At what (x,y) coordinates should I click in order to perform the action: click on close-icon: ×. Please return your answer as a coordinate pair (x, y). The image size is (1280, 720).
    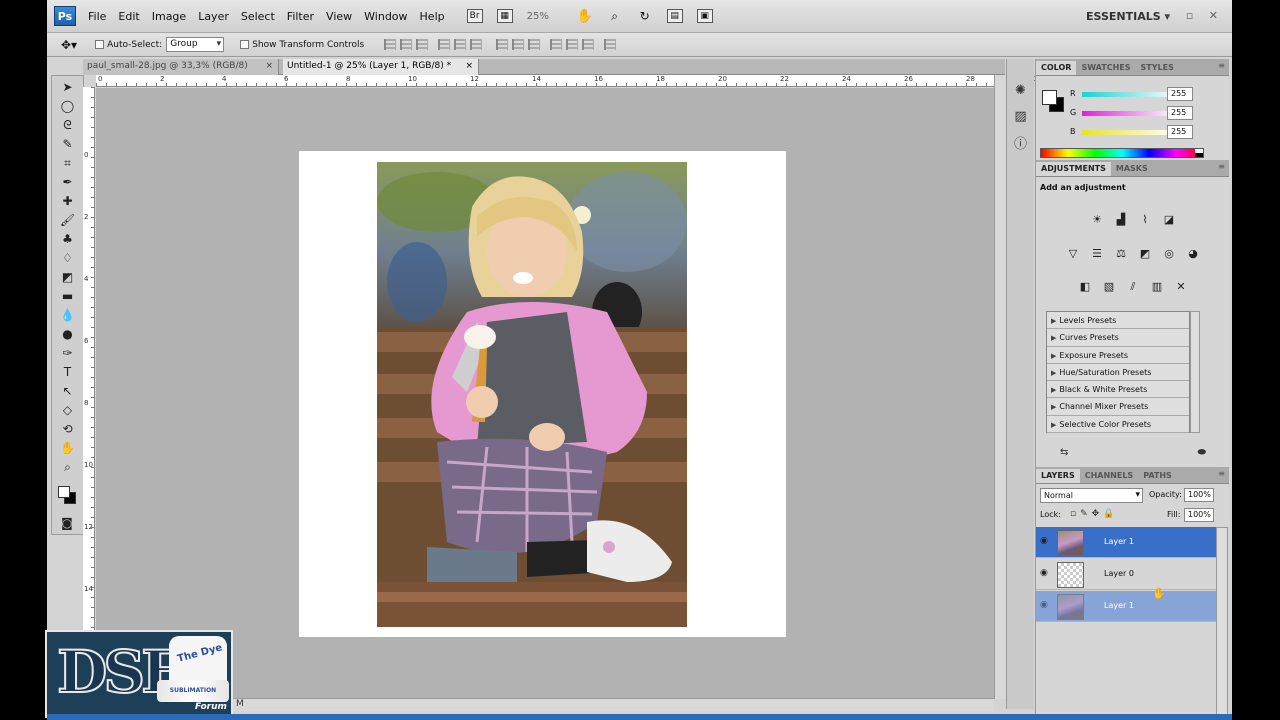
    Looking at the image, I should click on (469, 66).